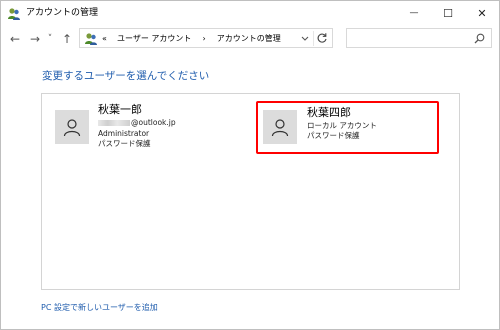 The width and height of the screenshot is (500, 330). Describe the element at coordinates (250, 13) in the screenshot. I see `title-bar: アカウントの管理 — ☐ ✕` at that location.